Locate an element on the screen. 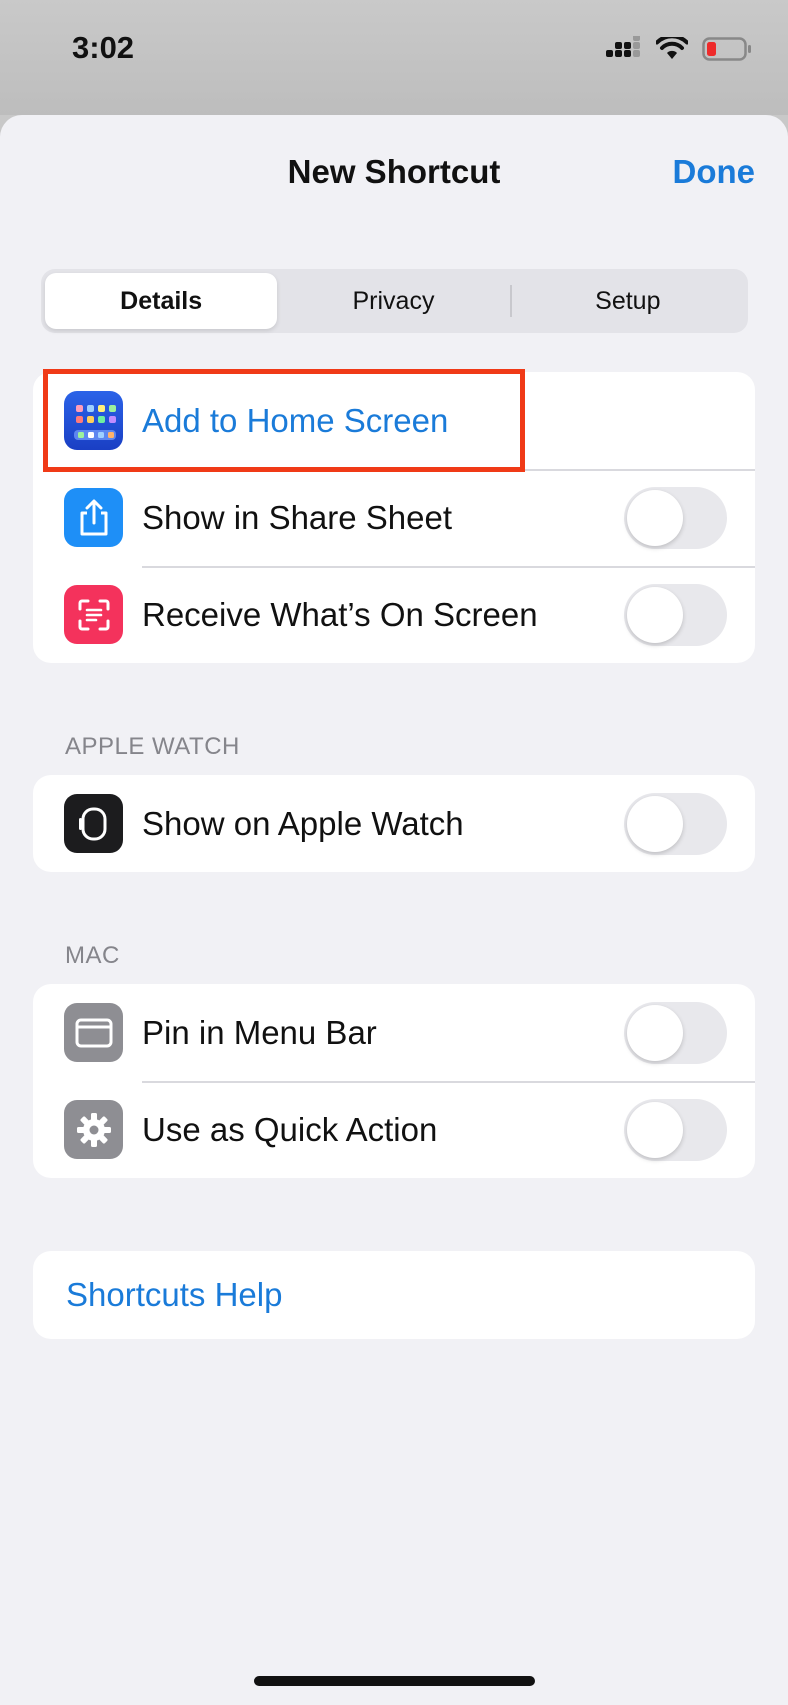  tab-privacy: Privacy is located at coordinates (393, 301).